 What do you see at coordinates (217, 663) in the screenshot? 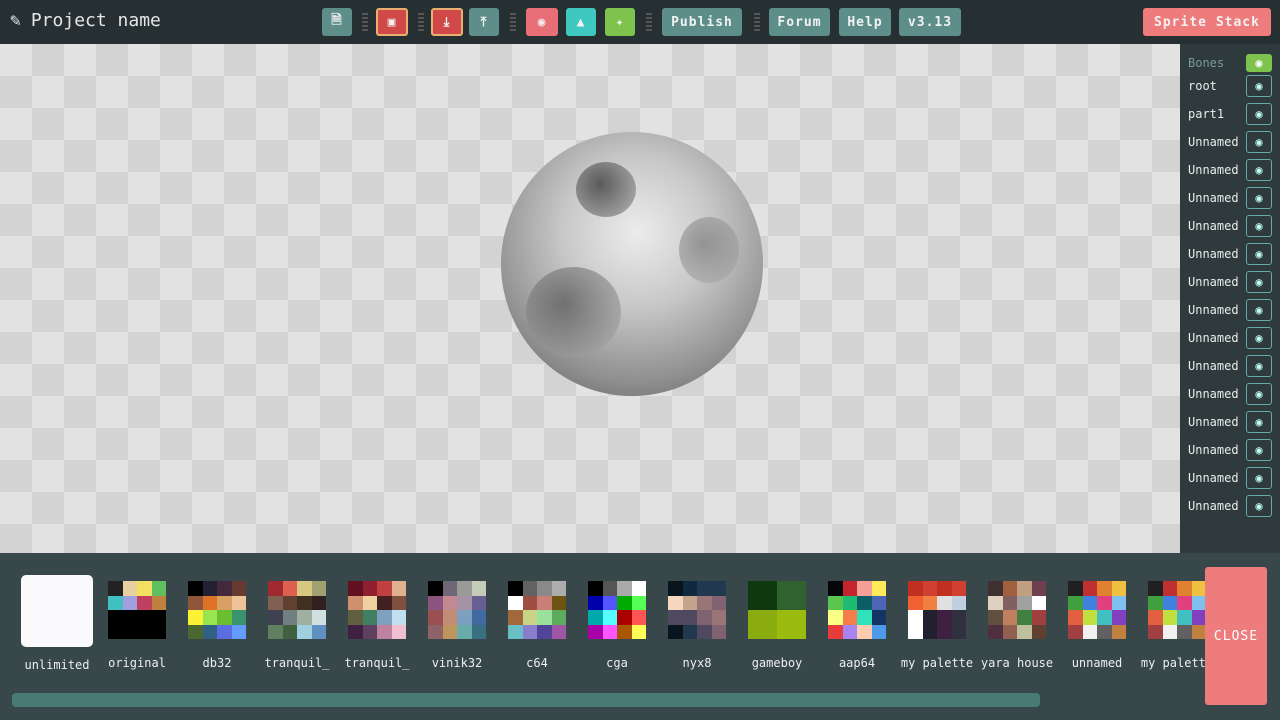
I see `palette-name: db32` at bounding box center [217, 663].